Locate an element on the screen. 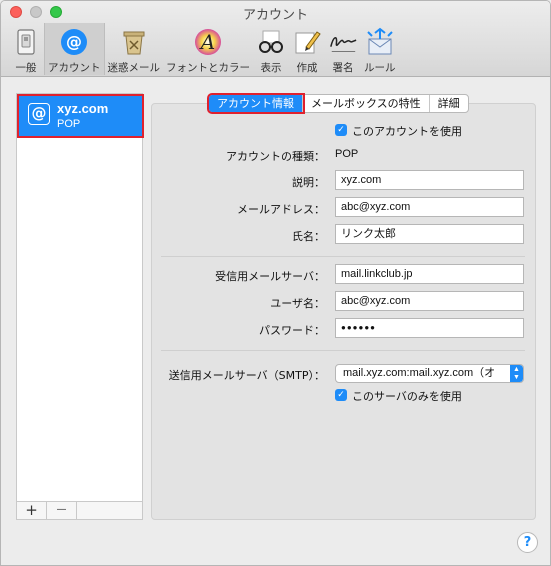 The height and width of the screenshot is (566, 551). remove-account-button: — is located at coordinates (62, 510).